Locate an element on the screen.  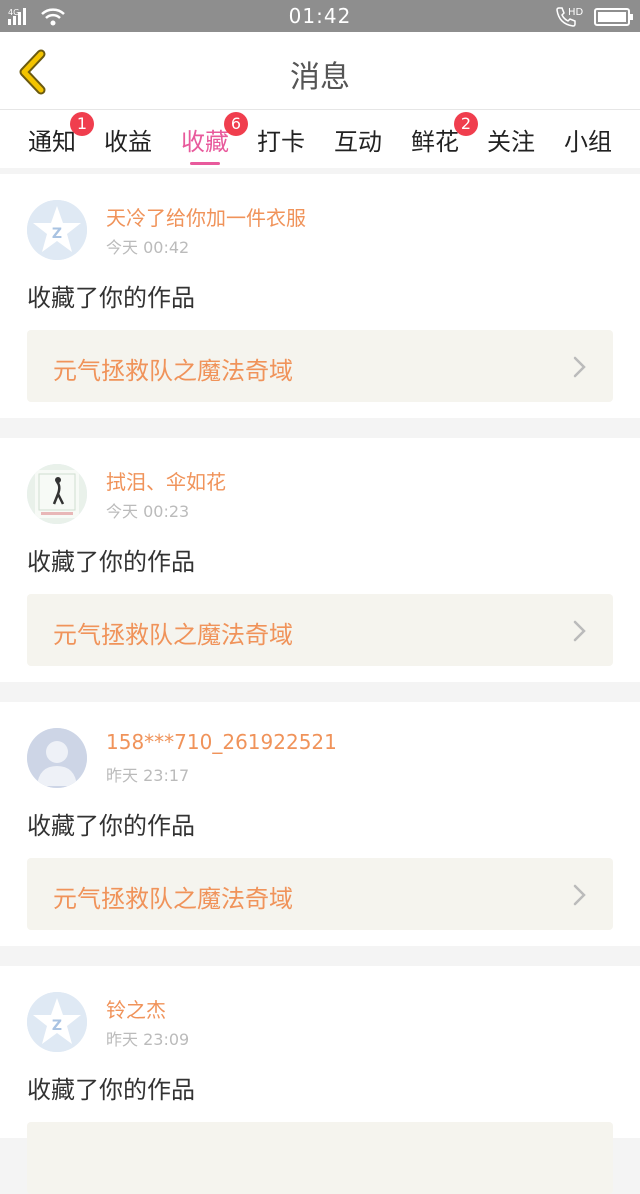
header-bar: 消息 is located at coordinates (320, 71).